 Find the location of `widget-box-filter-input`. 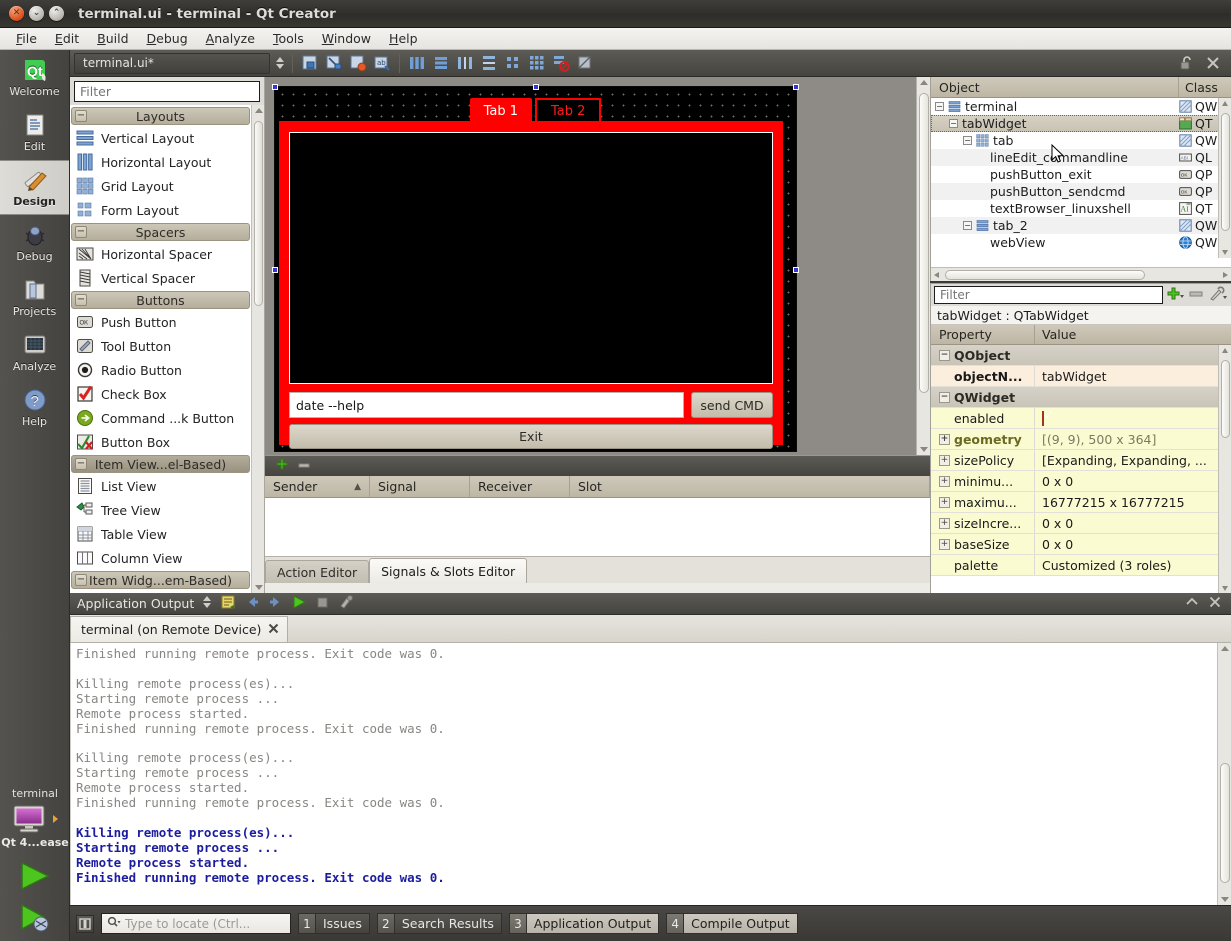

widget-box-filter-input is located at coordinates (167, 91).